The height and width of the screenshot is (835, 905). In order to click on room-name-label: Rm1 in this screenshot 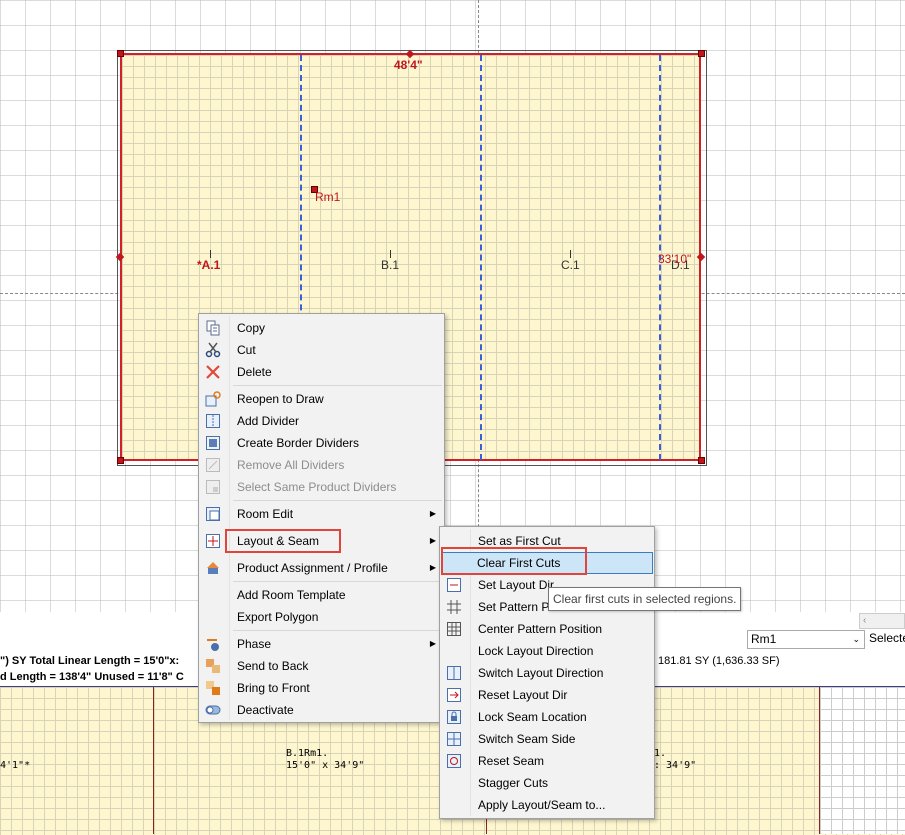, I will do `click(328, 197)`.